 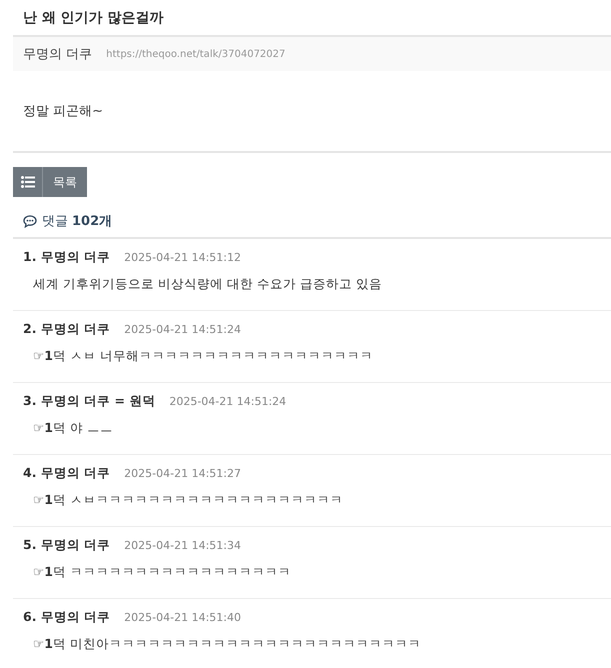 I want to click on comments-count: 102개, so click(x=92, y=221).